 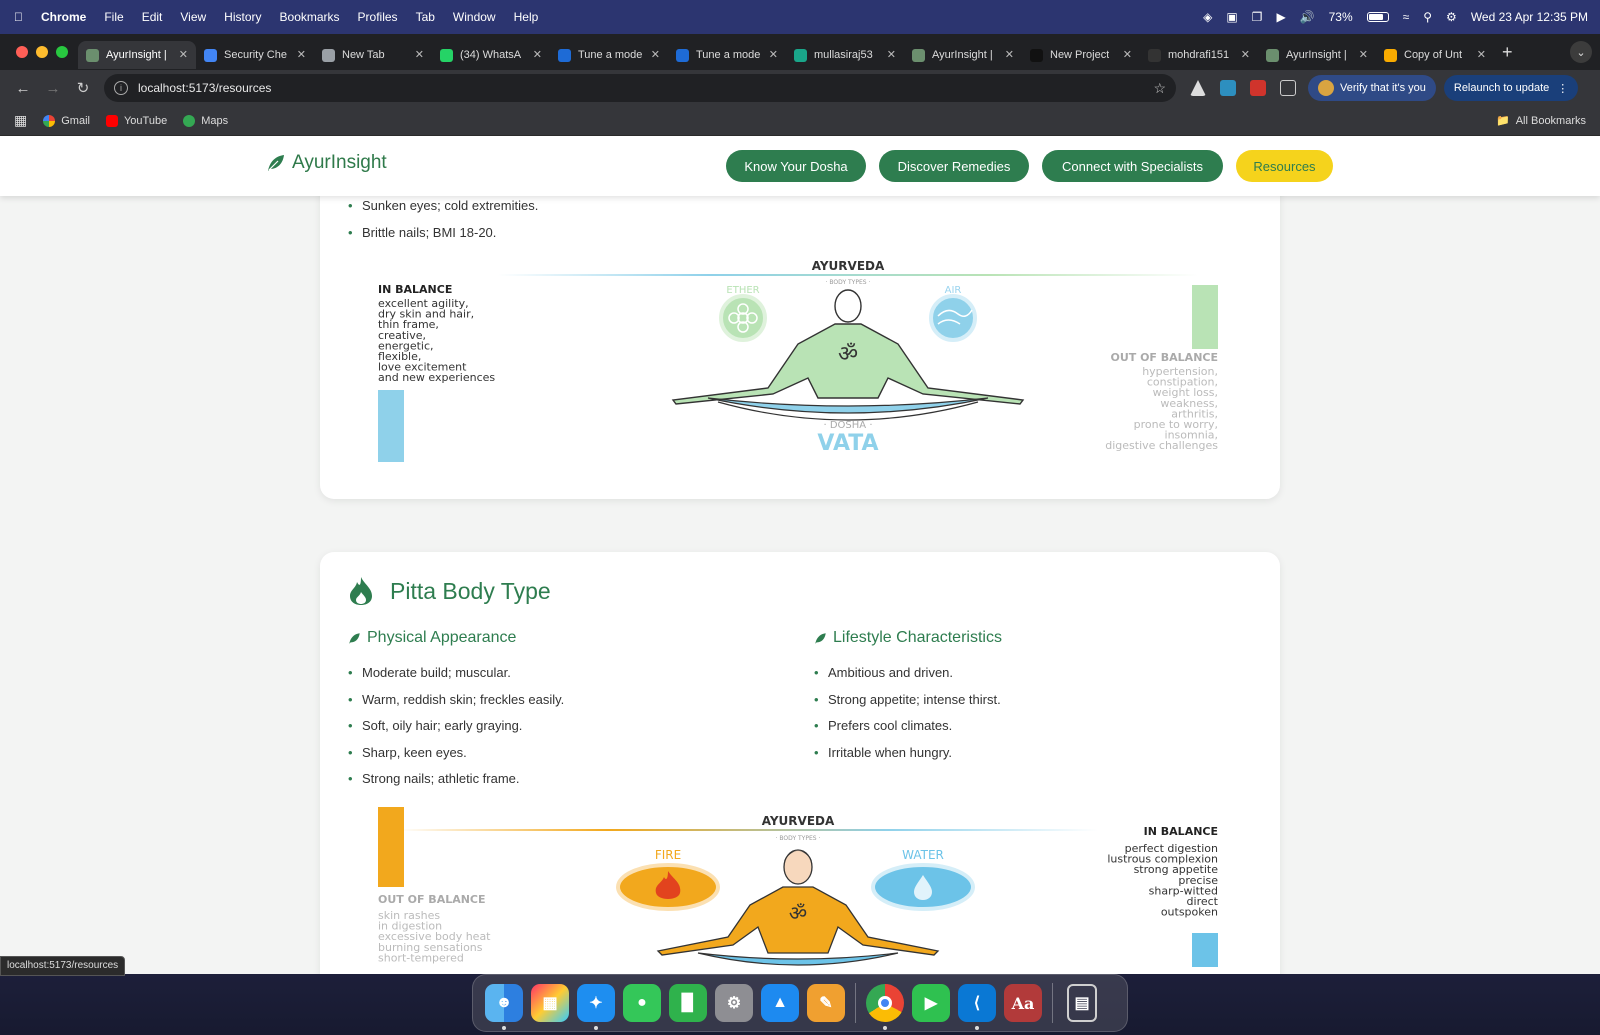 What do you see at coordinates (798, 913) in the screenshot?
I see `pitta-om-symbol: ॐ` at bounding box center [798, 913].